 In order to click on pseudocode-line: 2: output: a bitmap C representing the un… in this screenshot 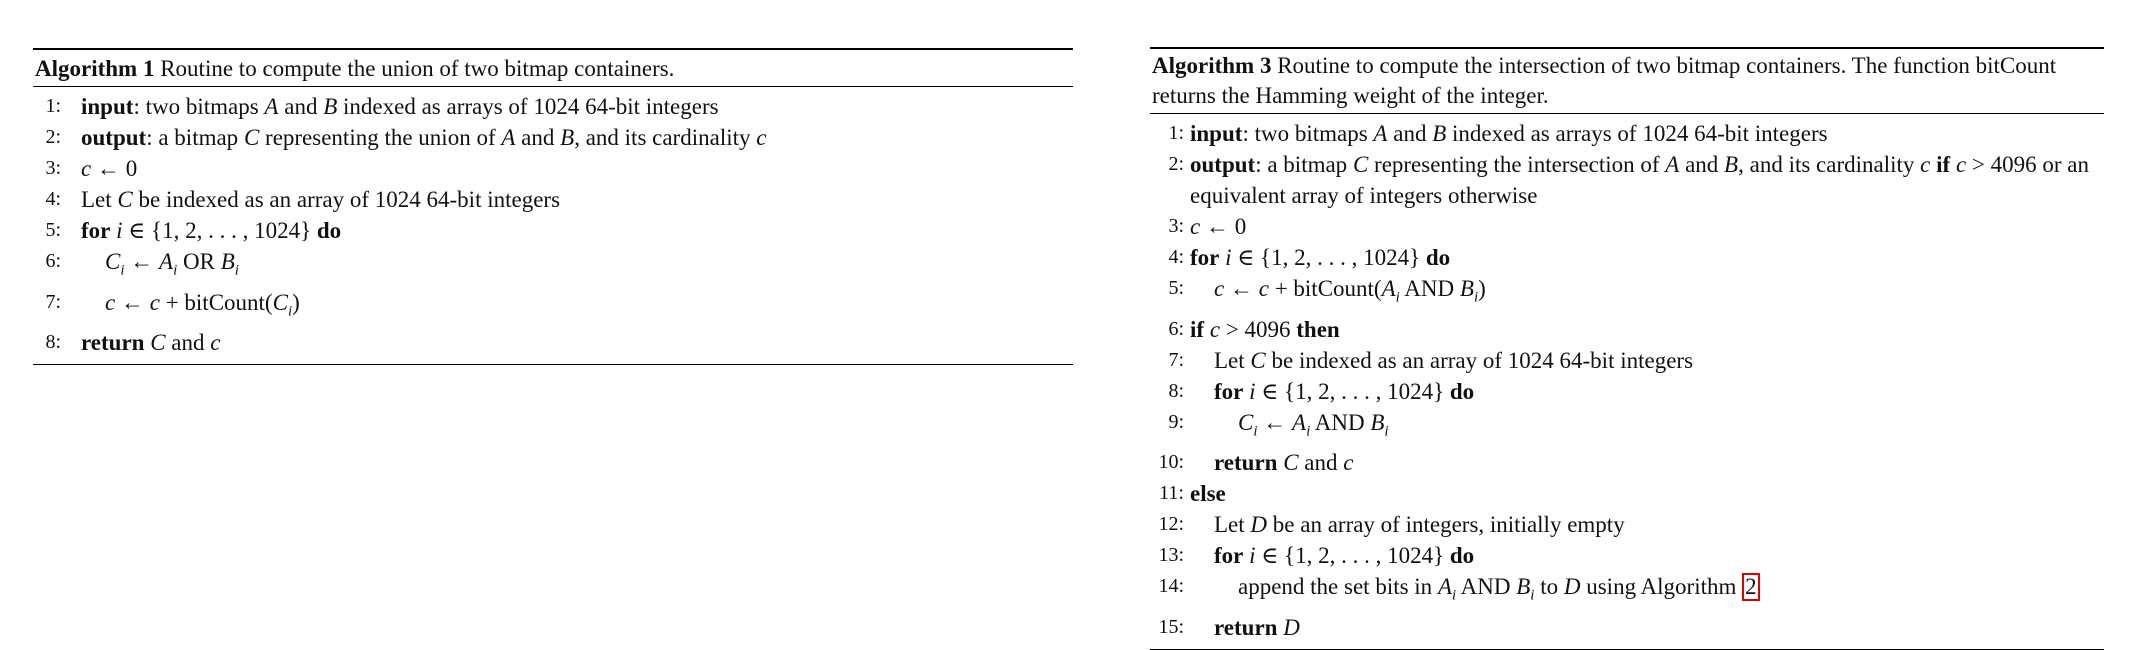, I will do `click(553, 137)`.